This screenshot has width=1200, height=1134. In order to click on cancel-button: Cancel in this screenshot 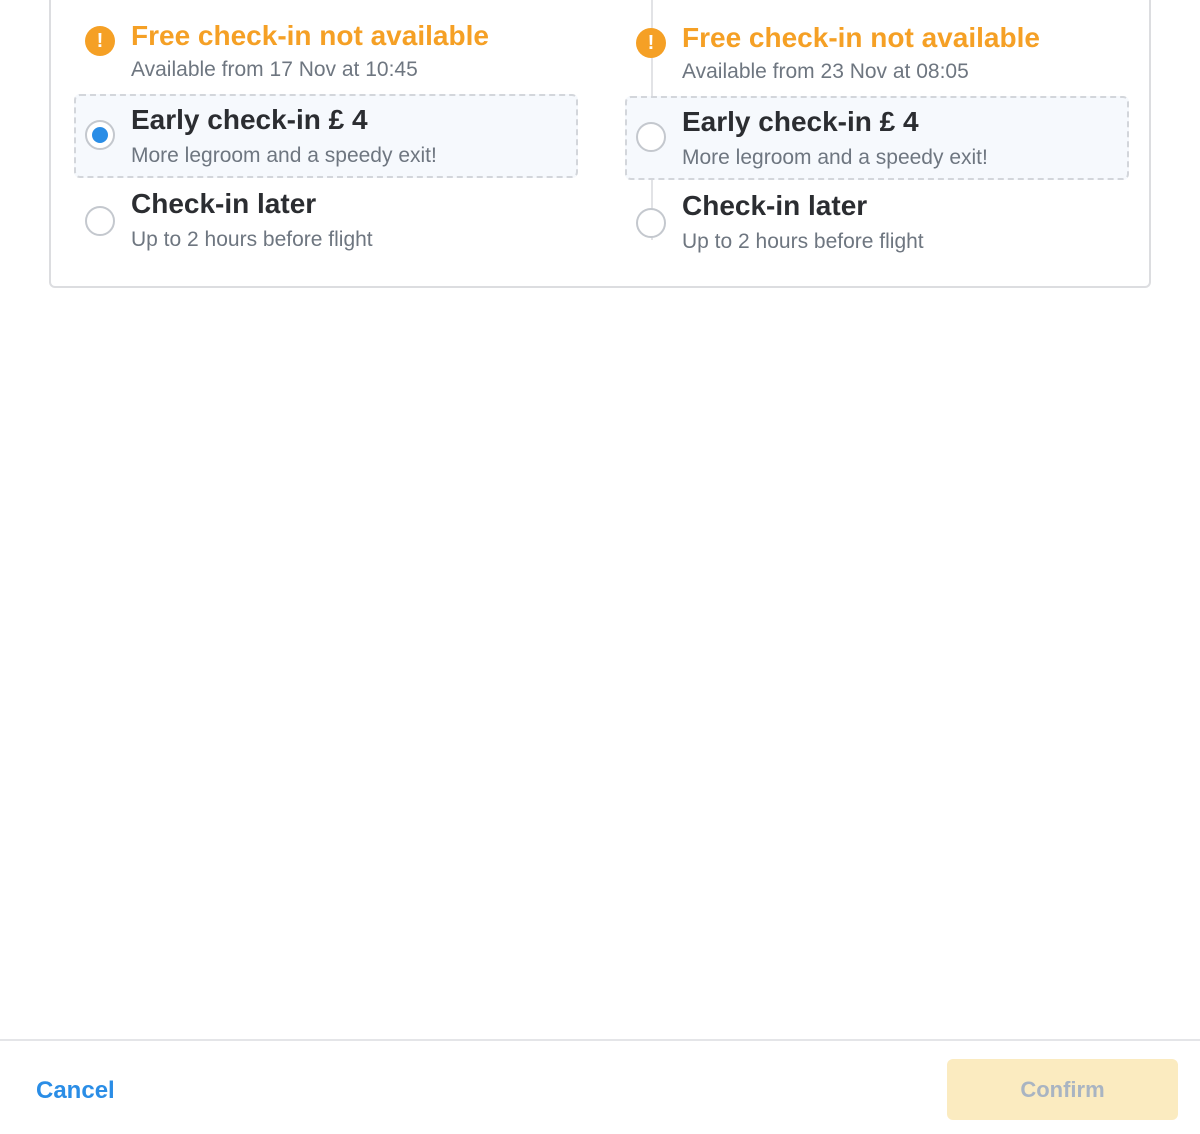, I will do `click(75, 1091)`.